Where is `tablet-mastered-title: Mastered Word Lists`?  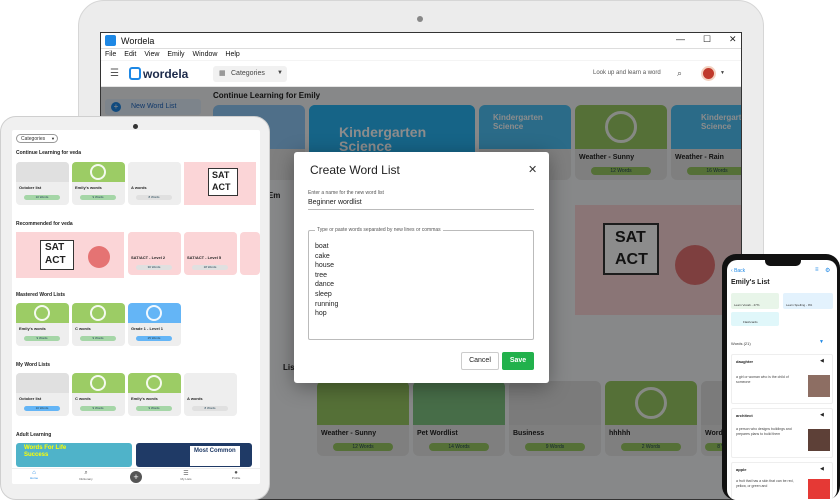 tablet-mastered-title: Mastered Word Lists is located at coordinates (41, 295).